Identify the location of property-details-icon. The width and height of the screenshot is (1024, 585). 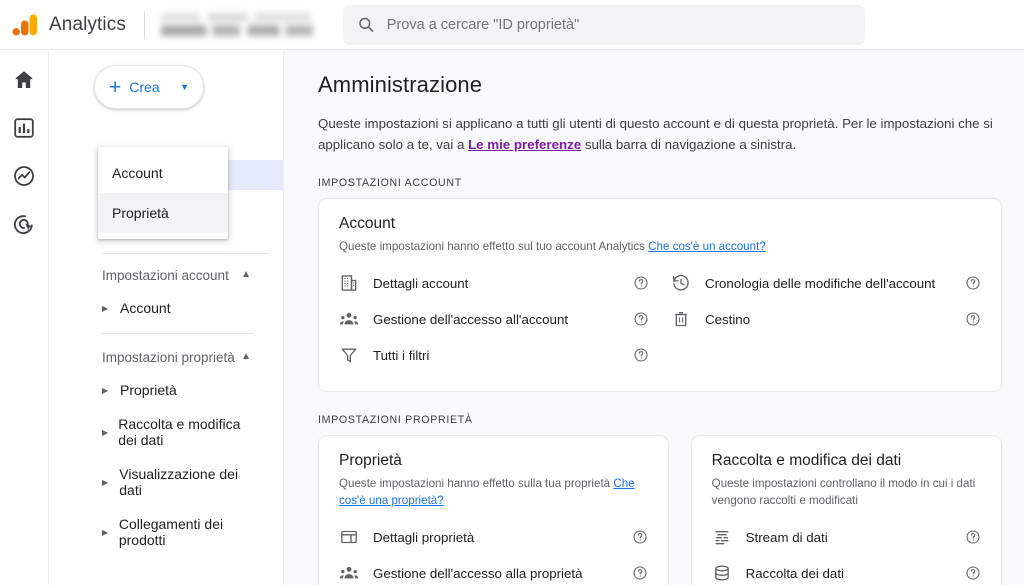
(349, 537).